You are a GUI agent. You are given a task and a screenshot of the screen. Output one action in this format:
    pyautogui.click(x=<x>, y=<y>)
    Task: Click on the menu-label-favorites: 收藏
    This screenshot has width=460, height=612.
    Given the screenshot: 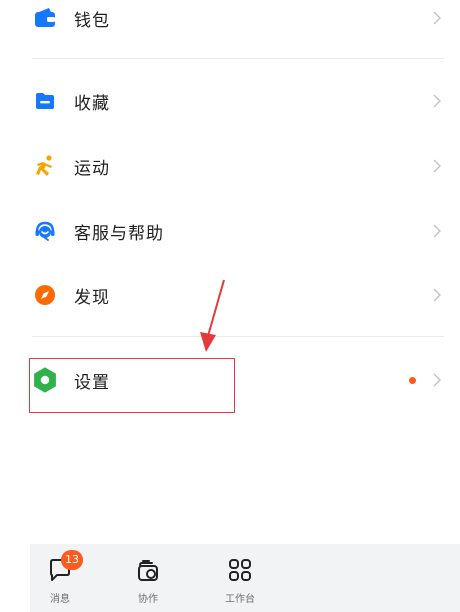 What is the action you would take?
    pyautogui.click(x=92, y=103)
    